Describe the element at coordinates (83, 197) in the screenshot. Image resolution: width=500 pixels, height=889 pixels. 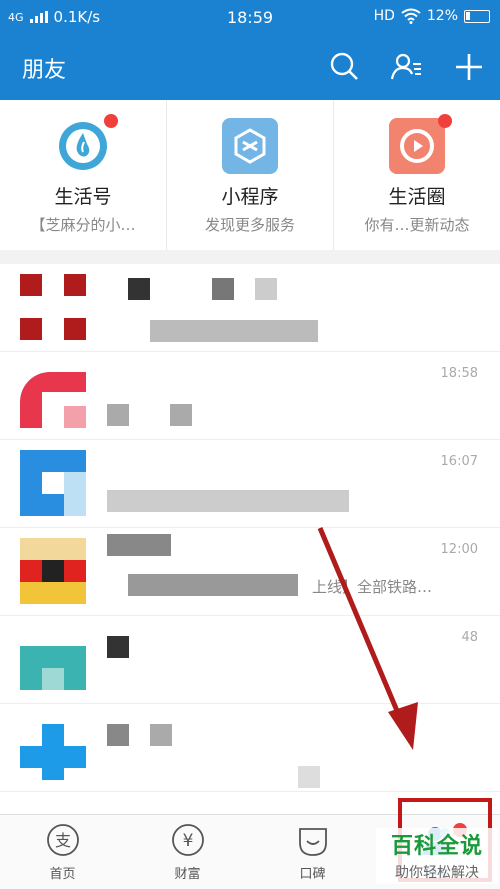
I see `app-name: 生活号` at that location.